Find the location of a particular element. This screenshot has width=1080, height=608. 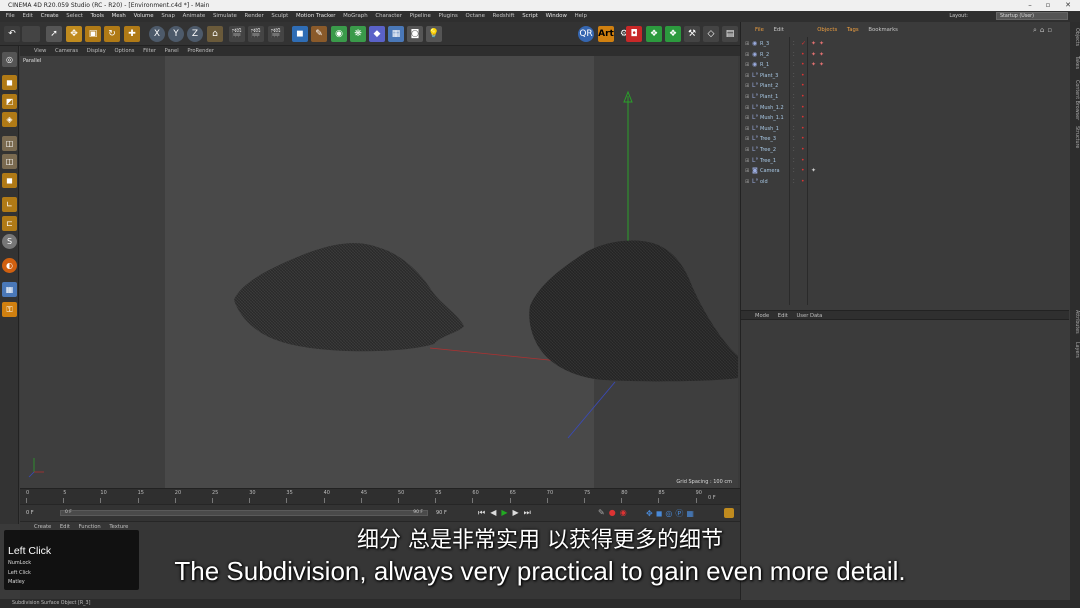

render-view-icon: 🎬 is located at coordinates (237, 34).